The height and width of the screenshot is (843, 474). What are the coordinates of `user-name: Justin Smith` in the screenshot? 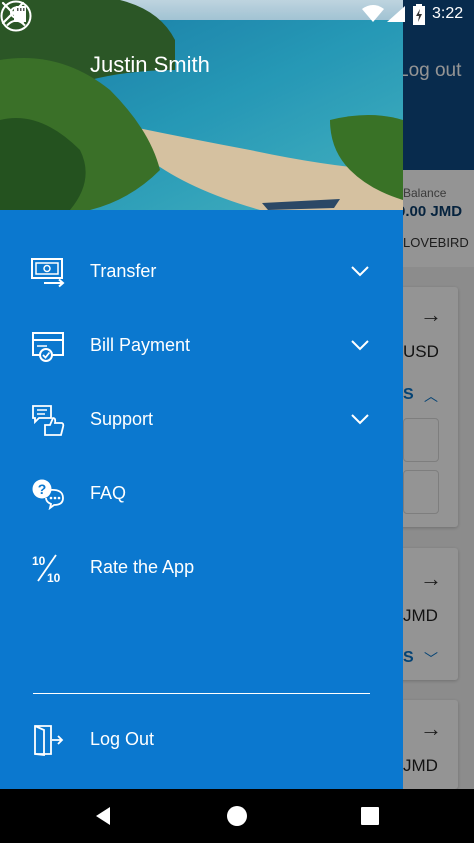 It's located at (150, 64).